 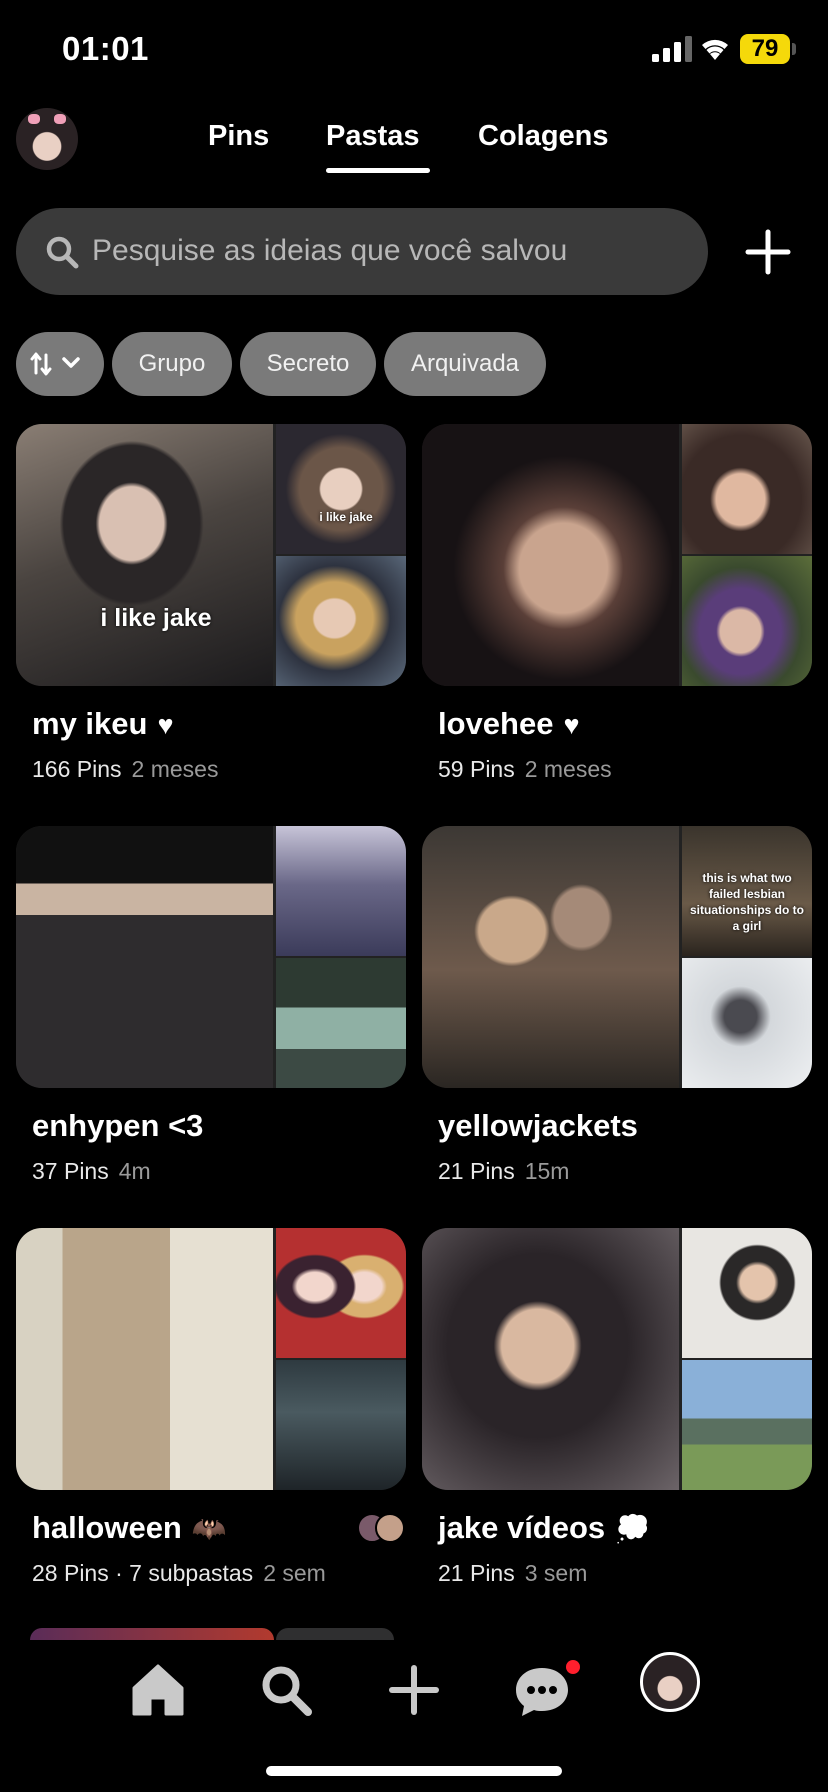 I want to click on board-title: halloween 🦇, so click(x=129, y=1527).